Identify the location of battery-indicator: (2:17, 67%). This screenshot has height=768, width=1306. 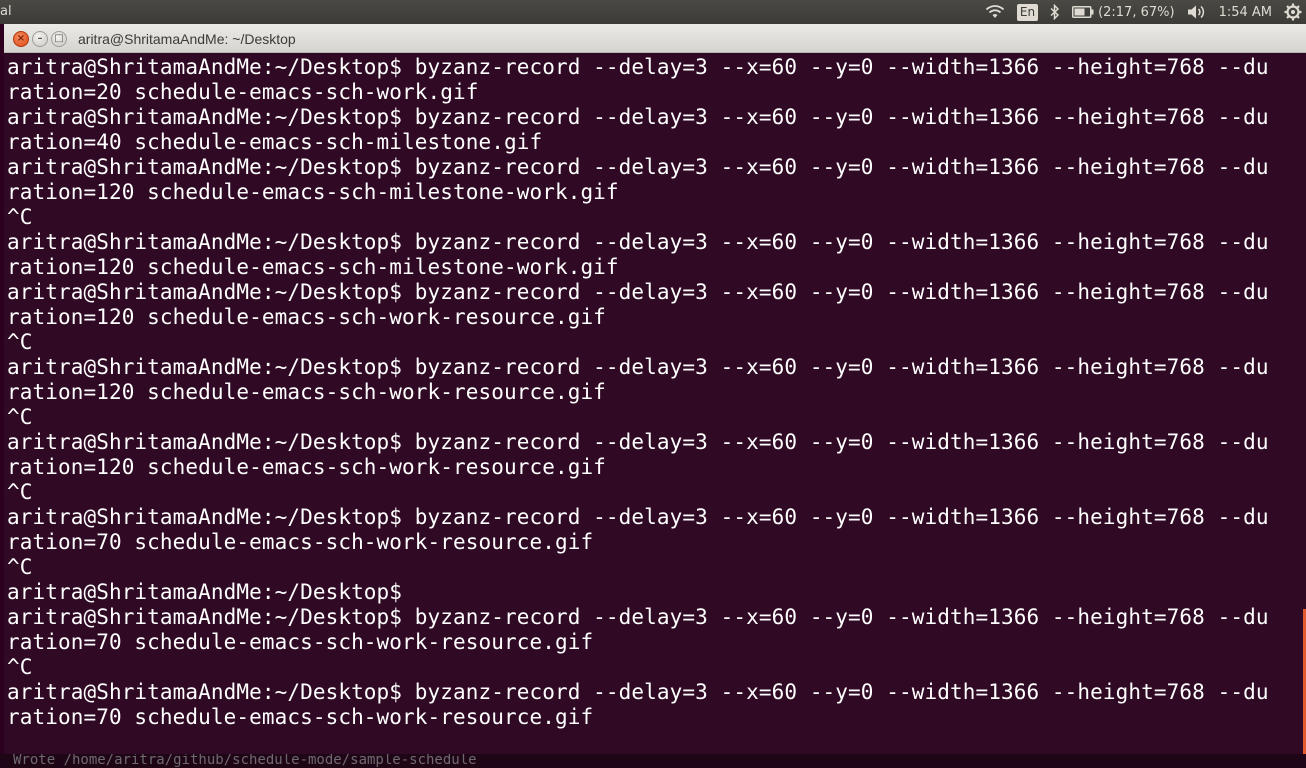
(1123, 12).